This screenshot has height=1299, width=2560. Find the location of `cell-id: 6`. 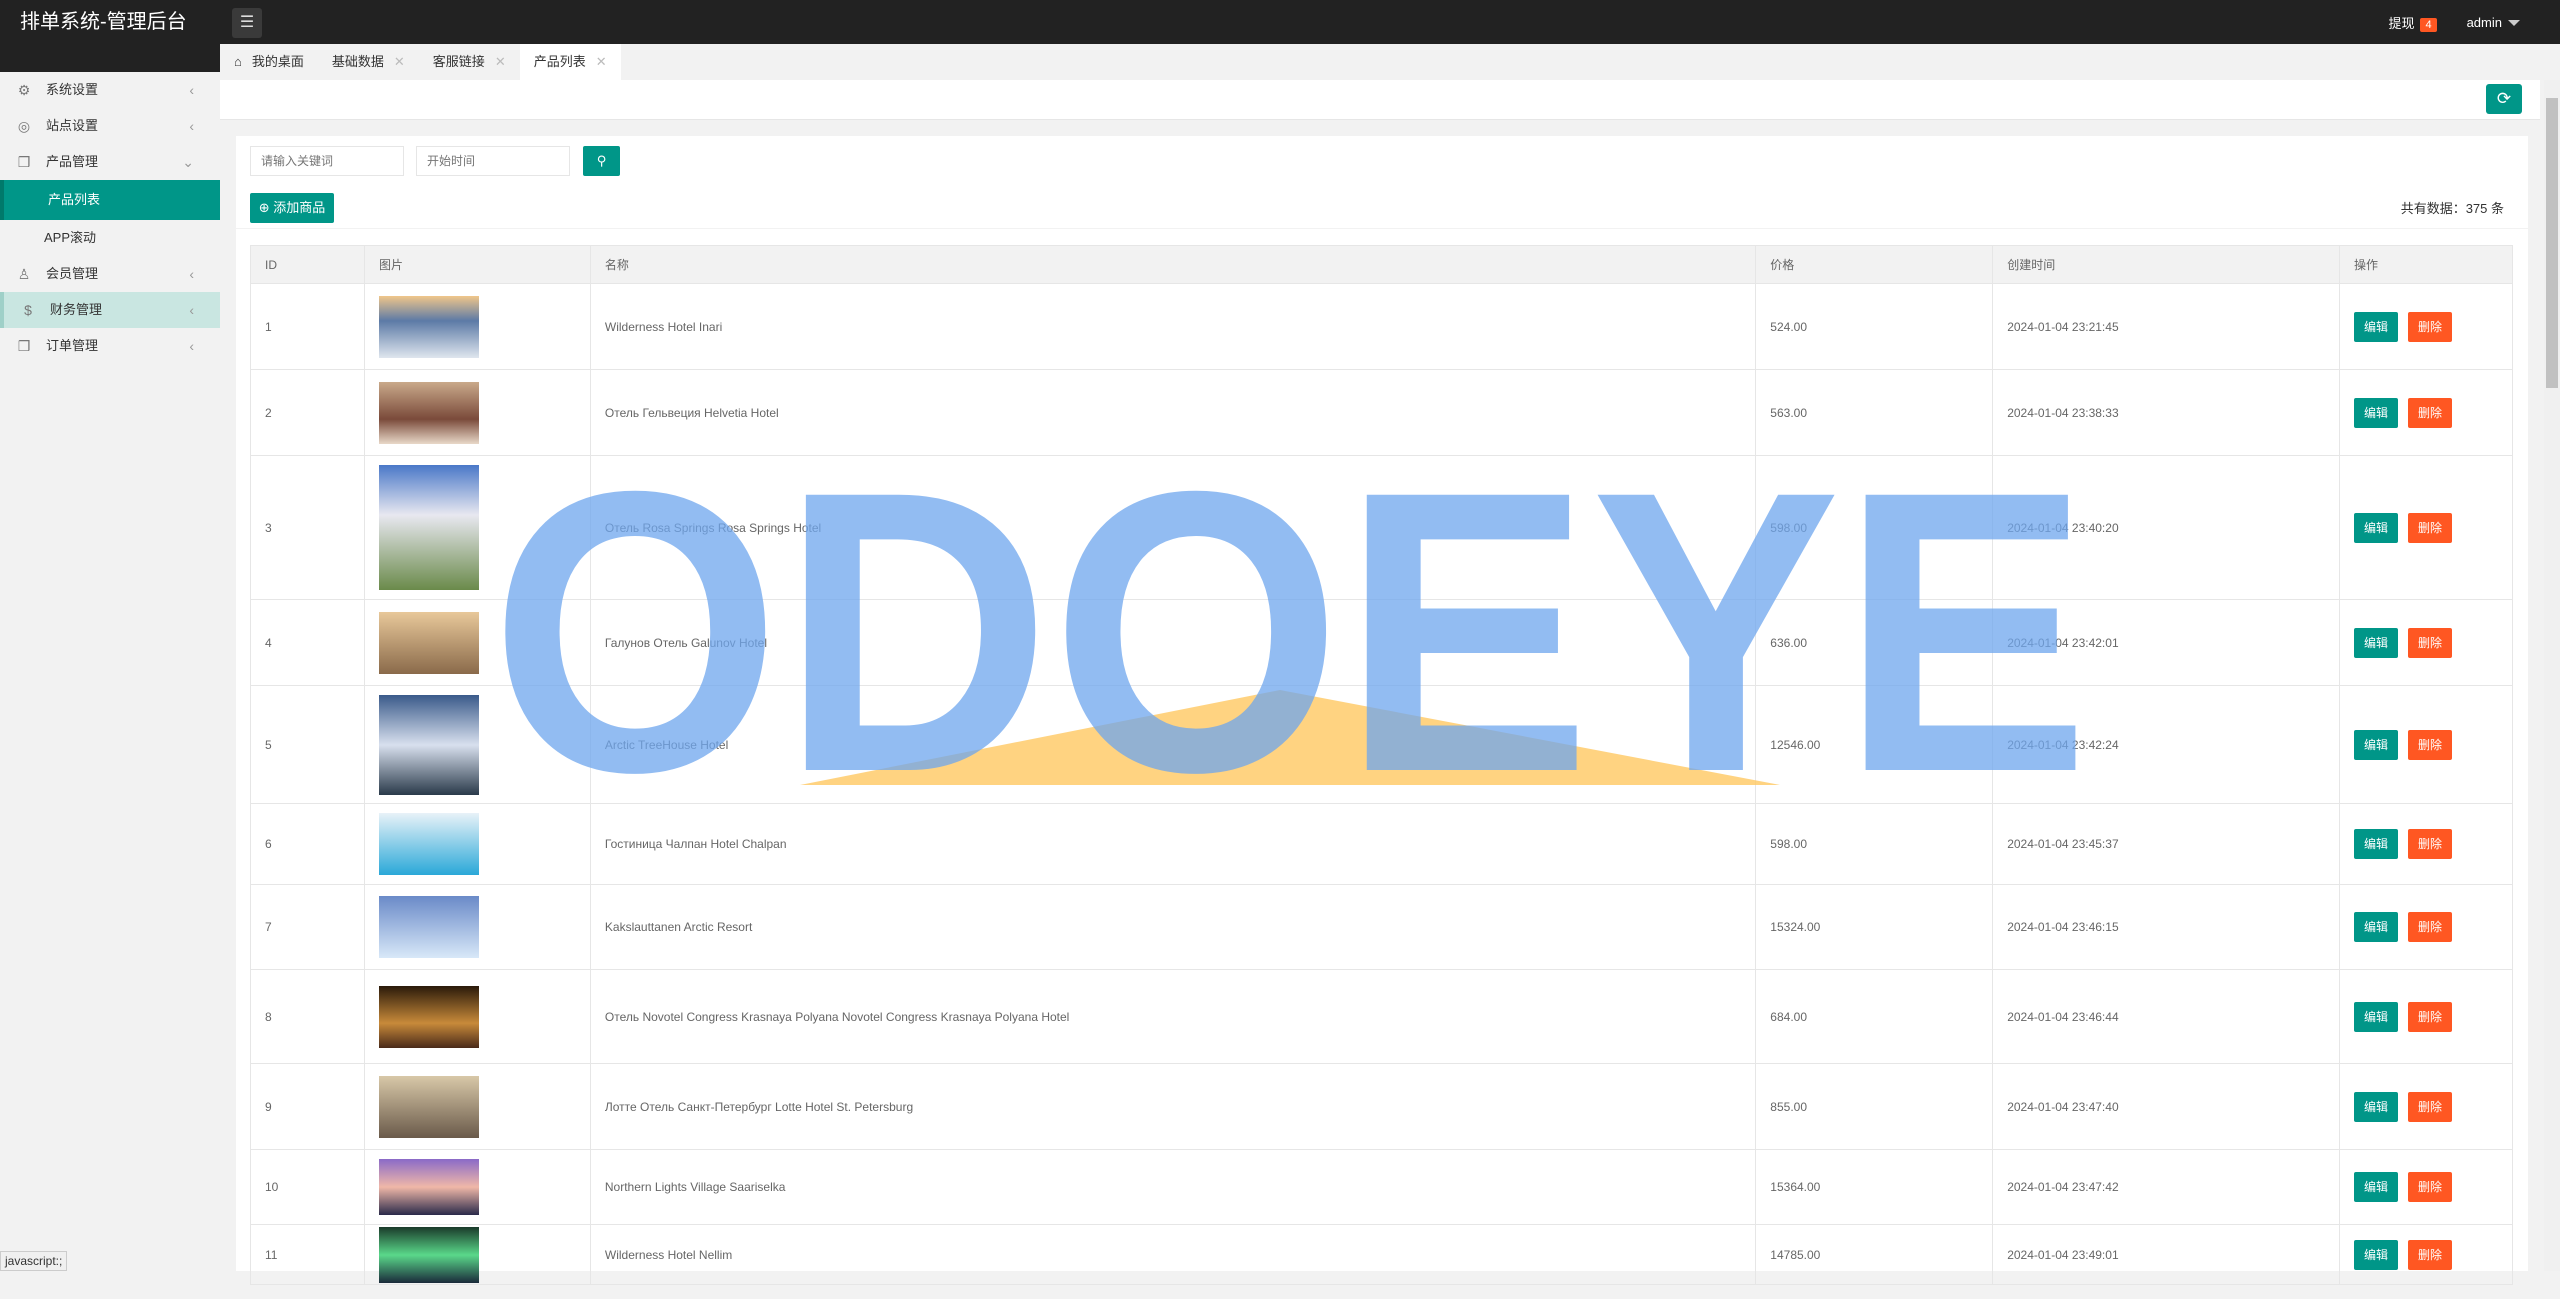

cell-id: 6 is located at coordinates (307, 844).